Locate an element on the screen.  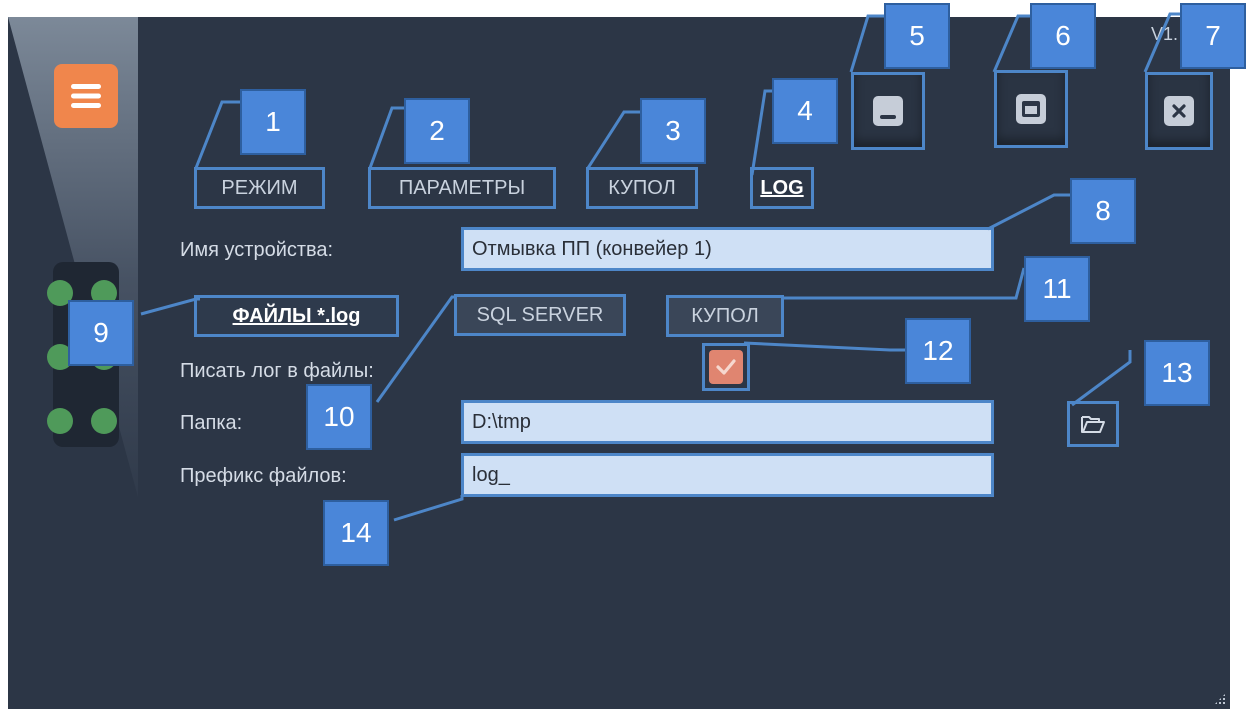
tab-sql-server: SQL SERVER is located at coordinates (540, 315).